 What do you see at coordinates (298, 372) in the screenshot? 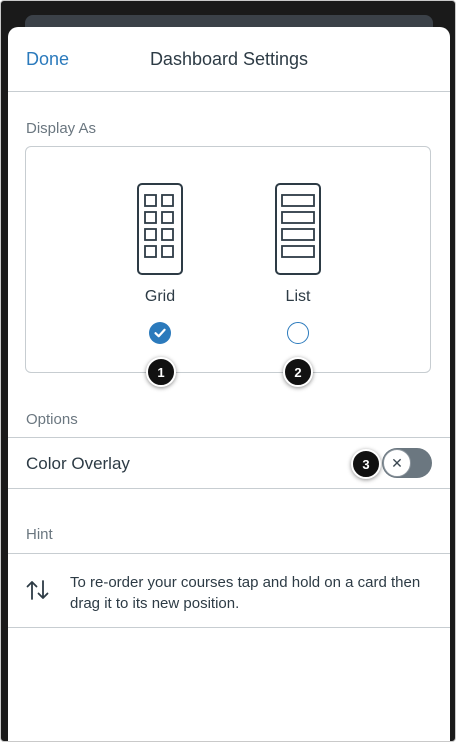
I see `callout-badge-2: 2` at bounding box center [298, 372].